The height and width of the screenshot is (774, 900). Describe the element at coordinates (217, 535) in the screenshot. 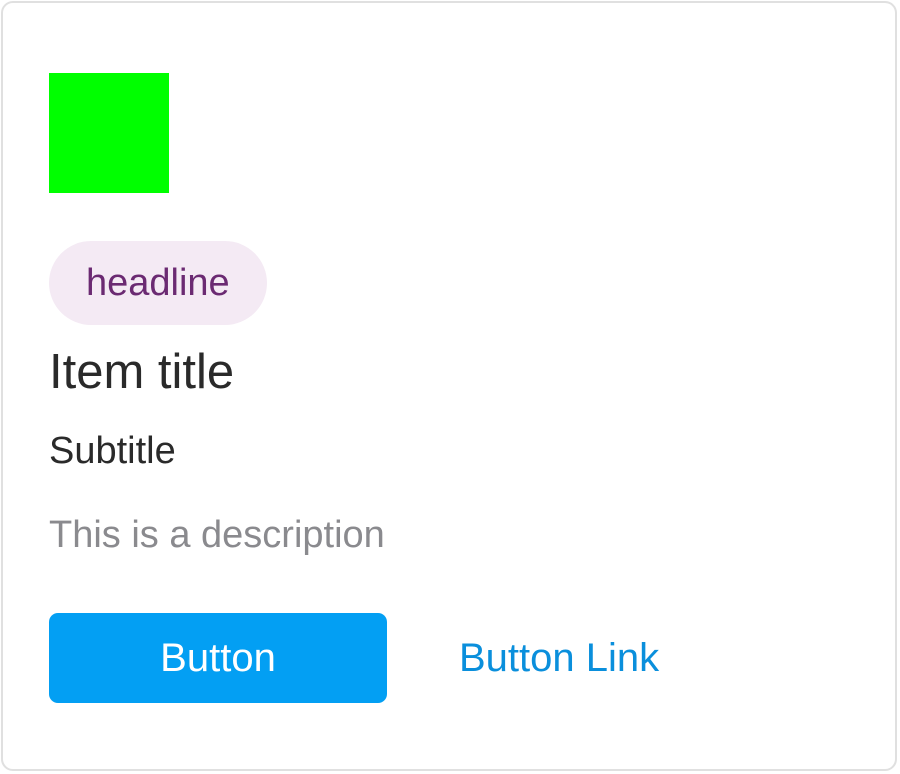

I see `item-description: This is a description` at that location.